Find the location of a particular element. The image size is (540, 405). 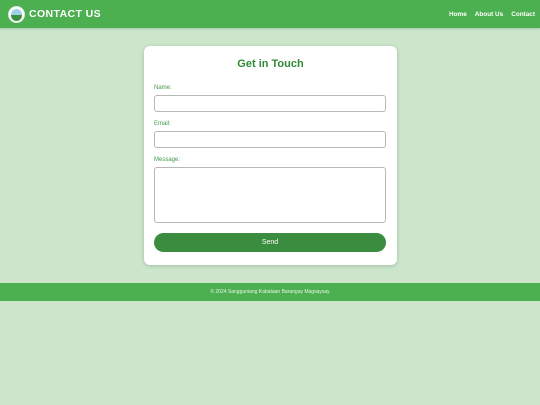

email-field is located at coordinates (270, 139).